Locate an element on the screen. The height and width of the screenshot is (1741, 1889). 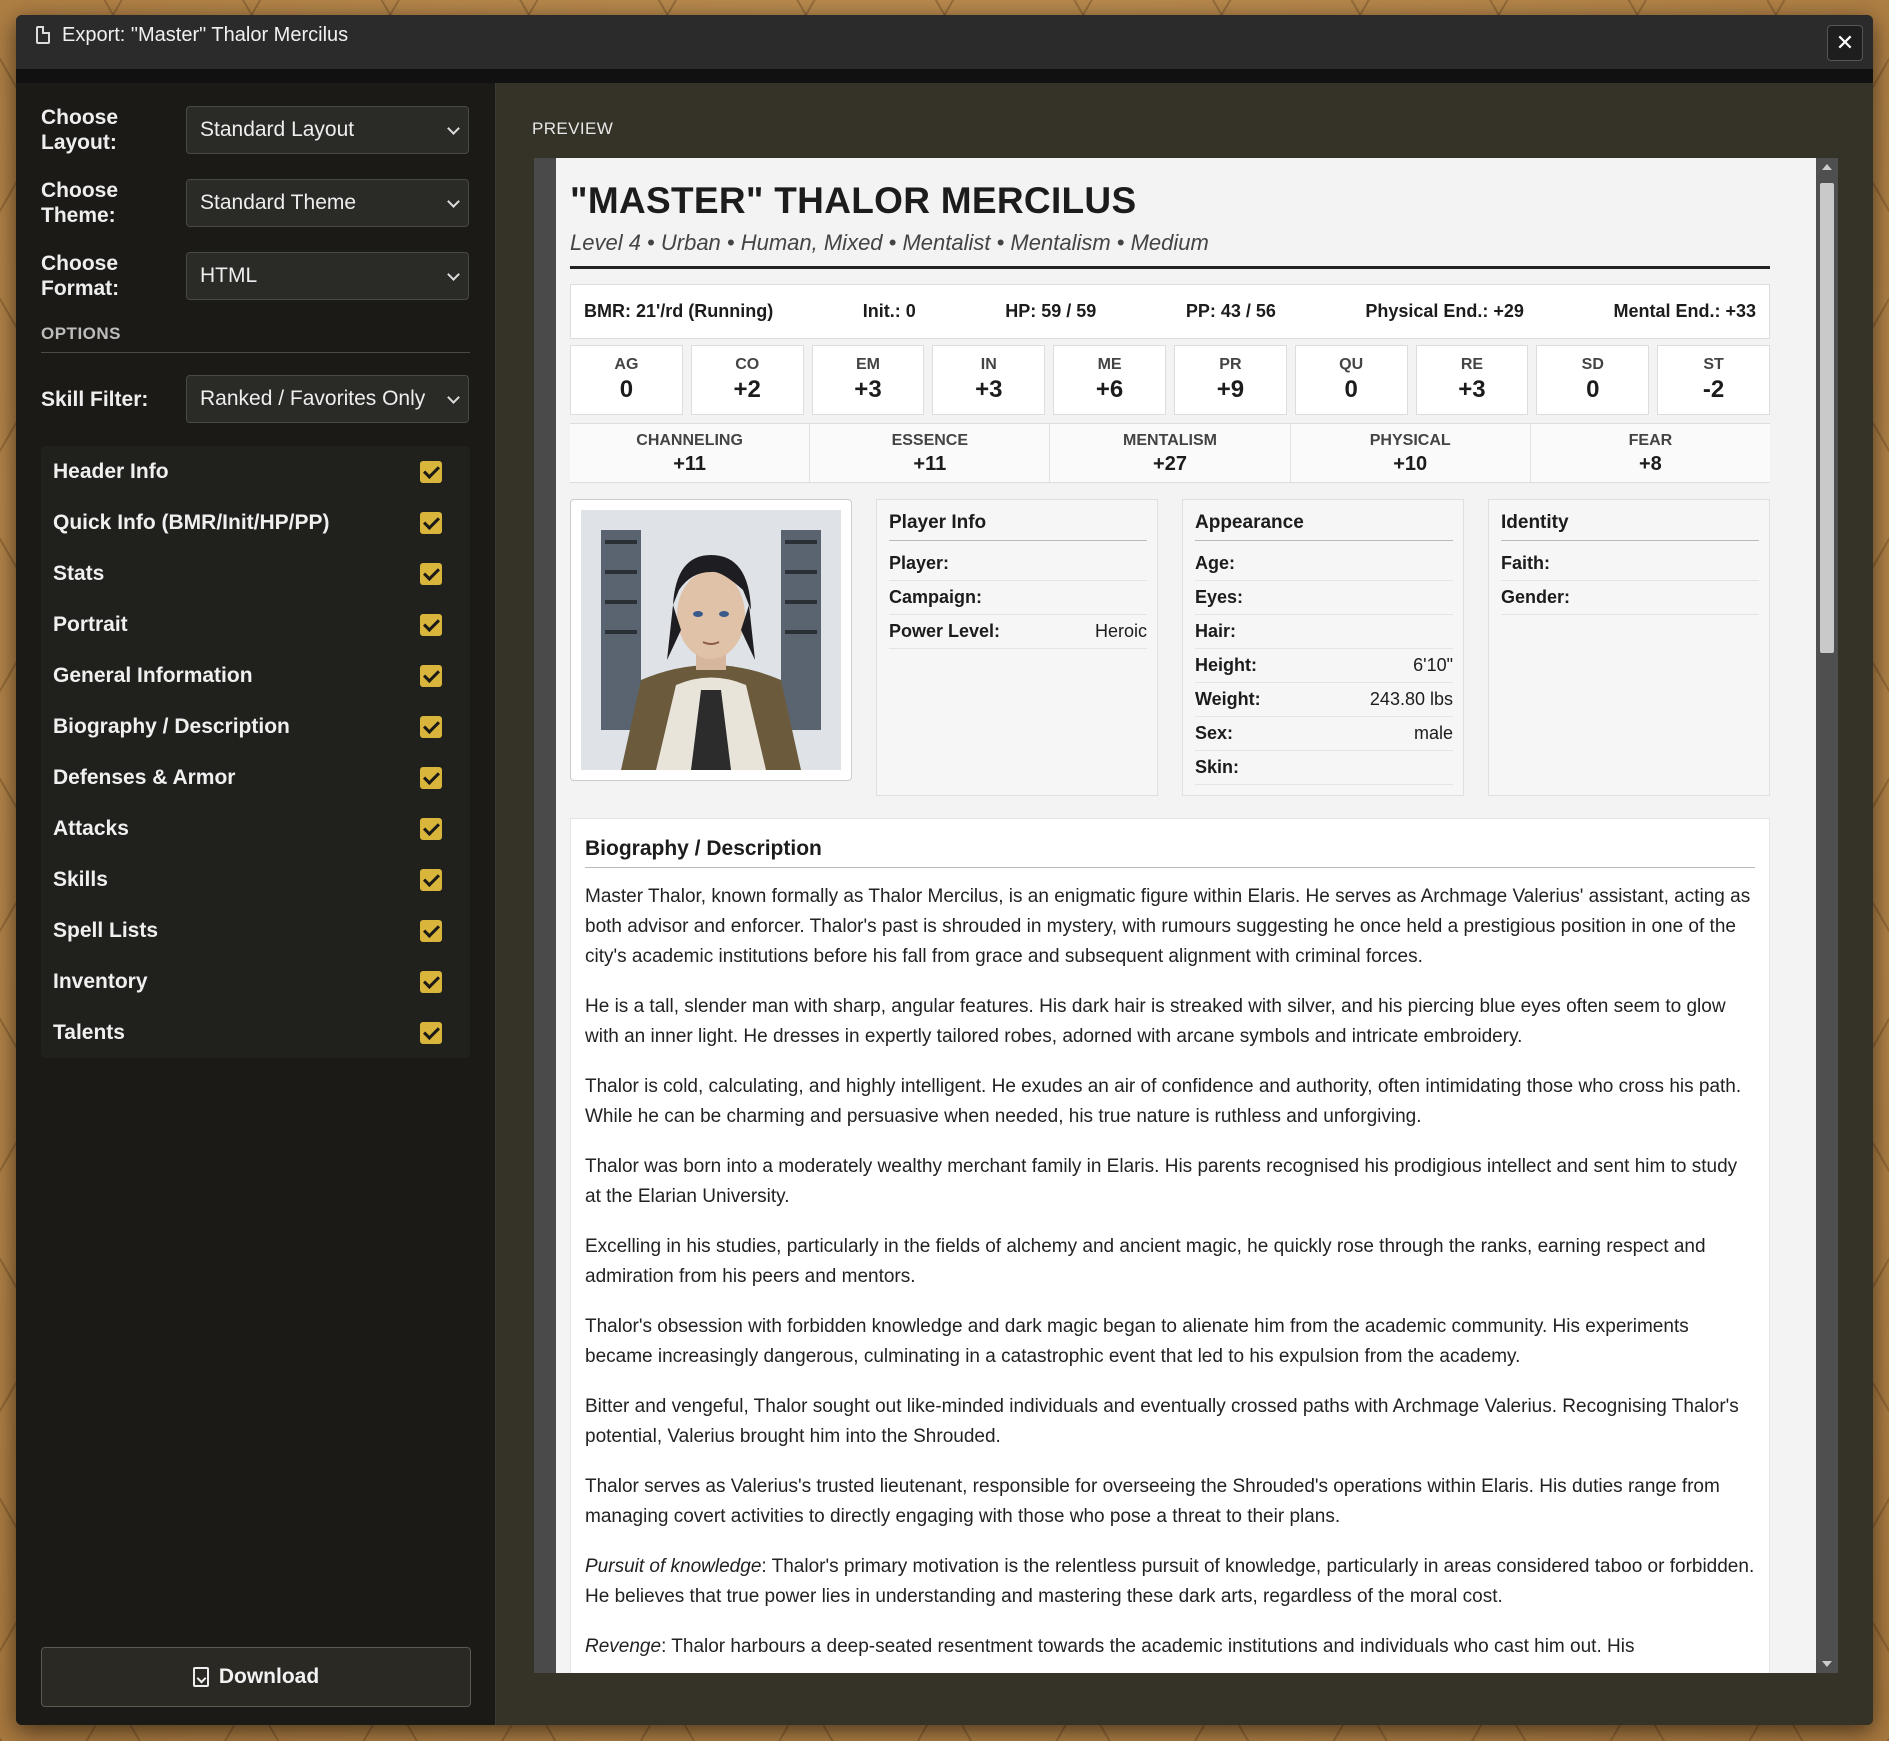
format-label: Choose Format: is located at coordinates (80, 276).